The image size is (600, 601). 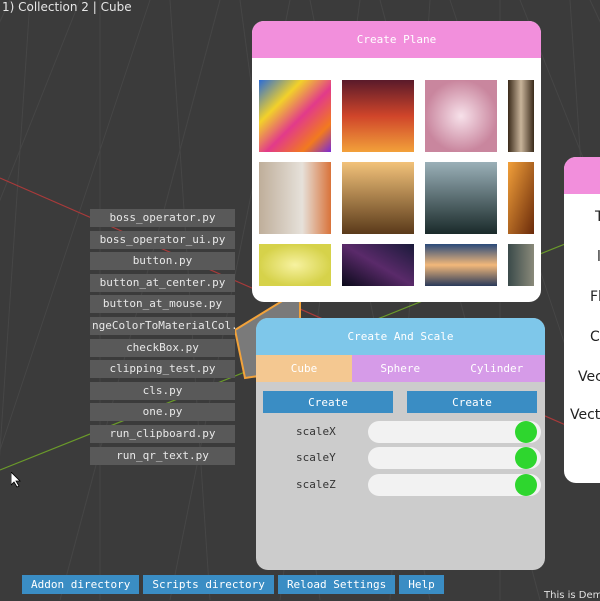 What do you see at coordinates (585, 415) in the screenshot?
I see `side-label: Vect` at bounding box center [585, 415].